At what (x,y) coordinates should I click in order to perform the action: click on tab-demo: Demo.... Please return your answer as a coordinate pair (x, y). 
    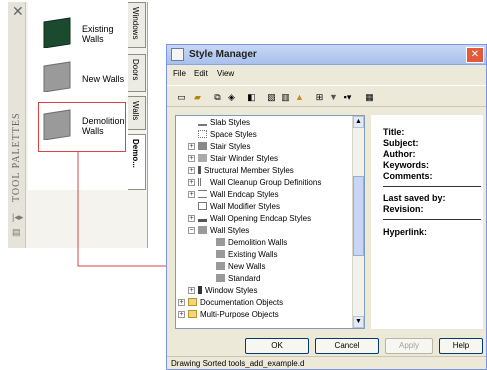
    Looking at the image, I should click on (137, 162).